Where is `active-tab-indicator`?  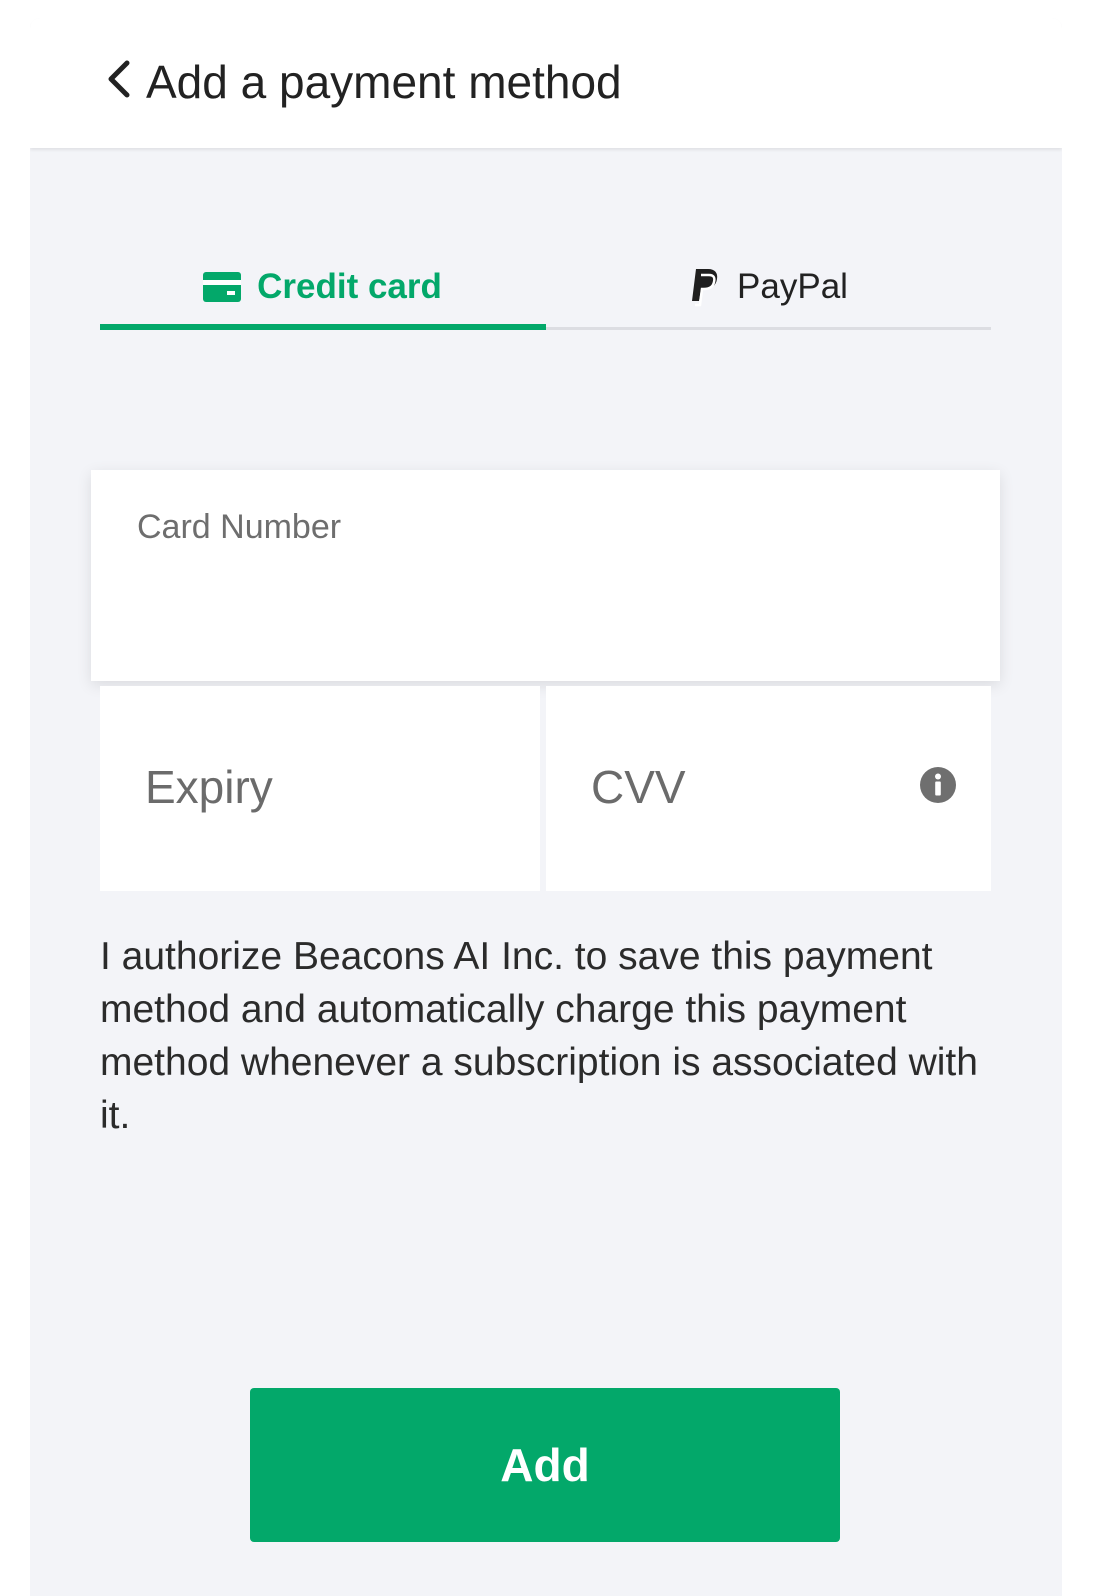
active-tab-indicator is located at coordinates (323, 327).